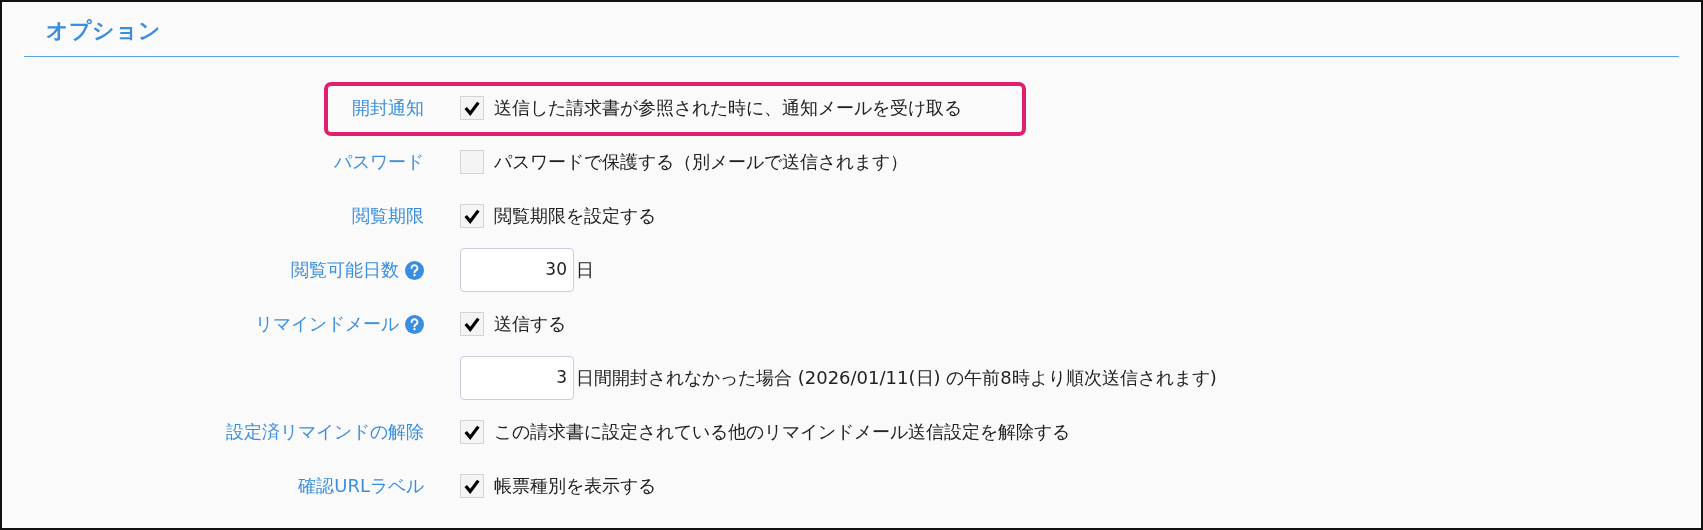 The image size is (1703, 530). I want to click on number-field: 30, so click(517, 270).